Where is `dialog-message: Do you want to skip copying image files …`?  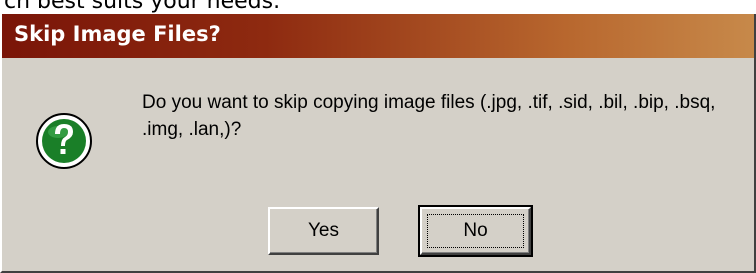
dialog-message: Do you want to skip copying image files … is located at coordinates (429, 116).